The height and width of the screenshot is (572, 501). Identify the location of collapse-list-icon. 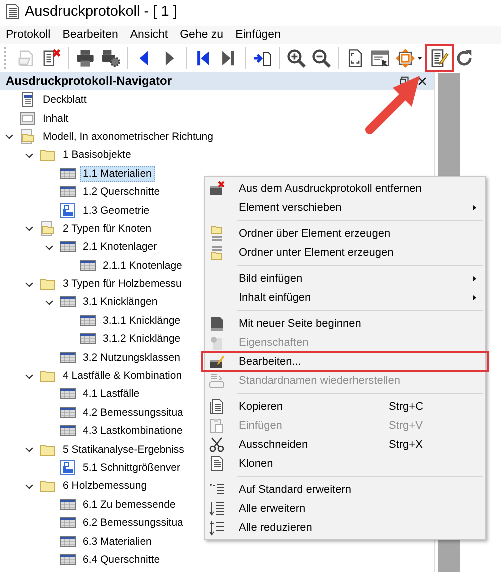
(217, 528).